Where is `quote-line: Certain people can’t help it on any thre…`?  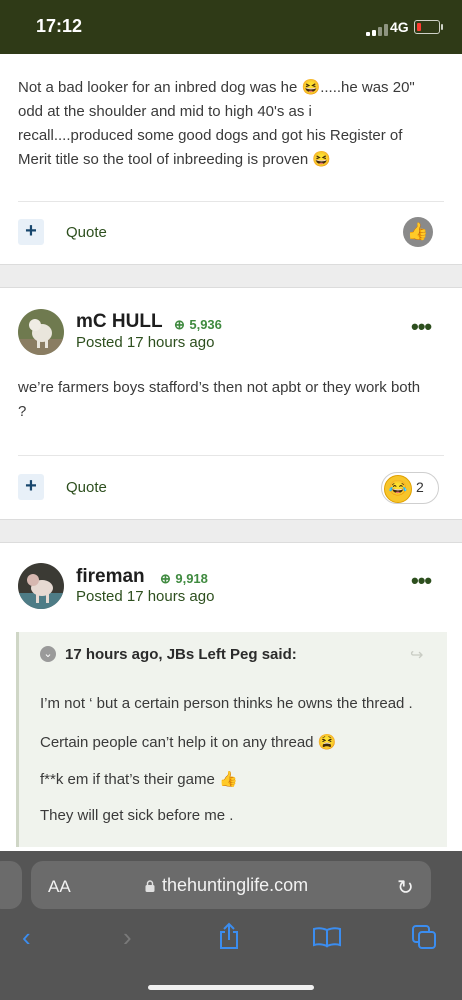
quote-line: Certain people can’t help it on any thre… is located at coordinates (188, 742).